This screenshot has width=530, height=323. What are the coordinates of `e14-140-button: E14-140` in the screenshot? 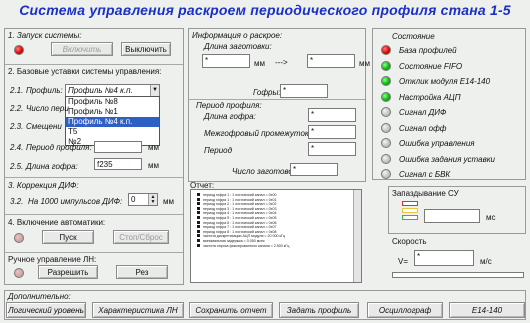 It's located at (487, 310).